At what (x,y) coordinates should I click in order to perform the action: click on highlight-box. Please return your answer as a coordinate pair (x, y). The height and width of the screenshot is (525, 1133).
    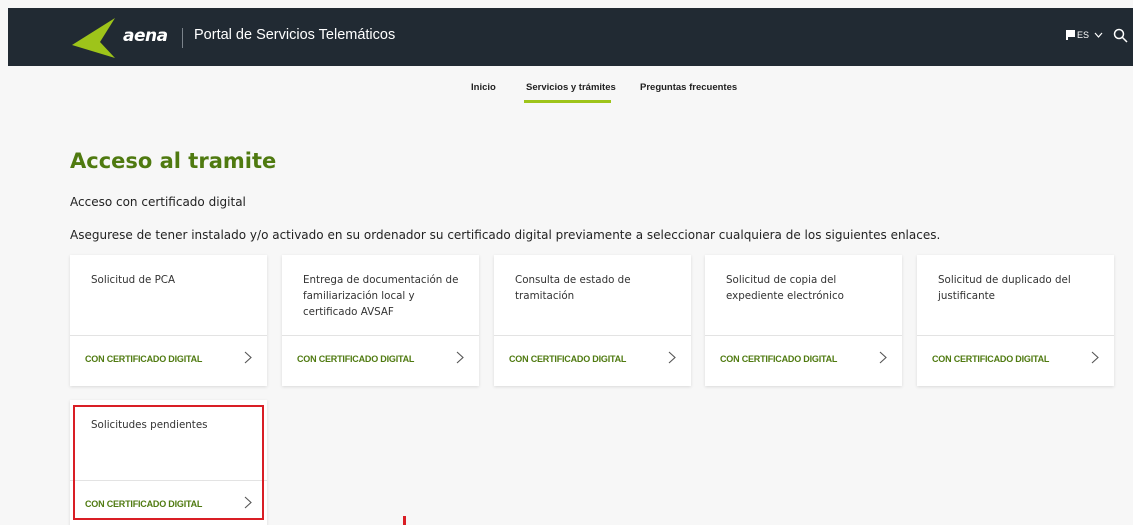
    Looking at the image, I should click on (168, 462).